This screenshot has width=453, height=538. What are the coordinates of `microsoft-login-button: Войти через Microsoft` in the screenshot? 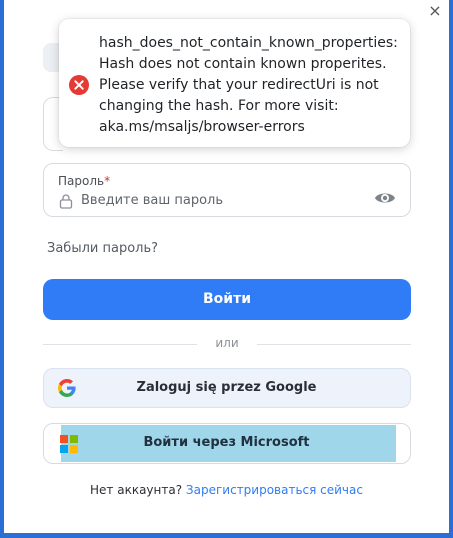 It's located at (227, 443).